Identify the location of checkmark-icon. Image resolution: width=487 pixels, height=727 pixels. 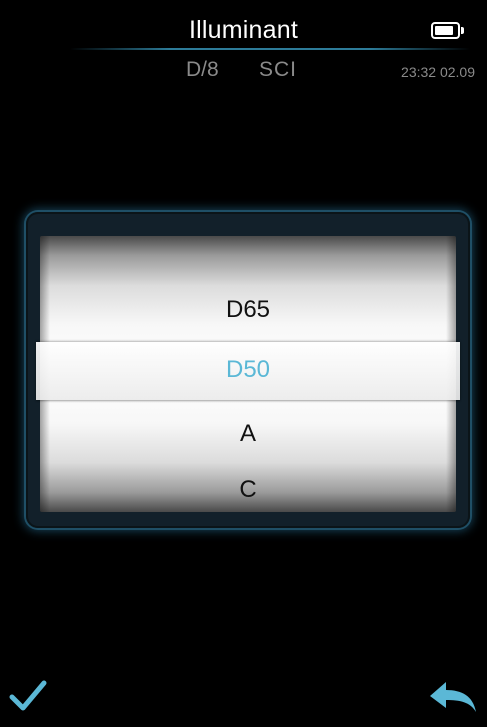
(28, 695).